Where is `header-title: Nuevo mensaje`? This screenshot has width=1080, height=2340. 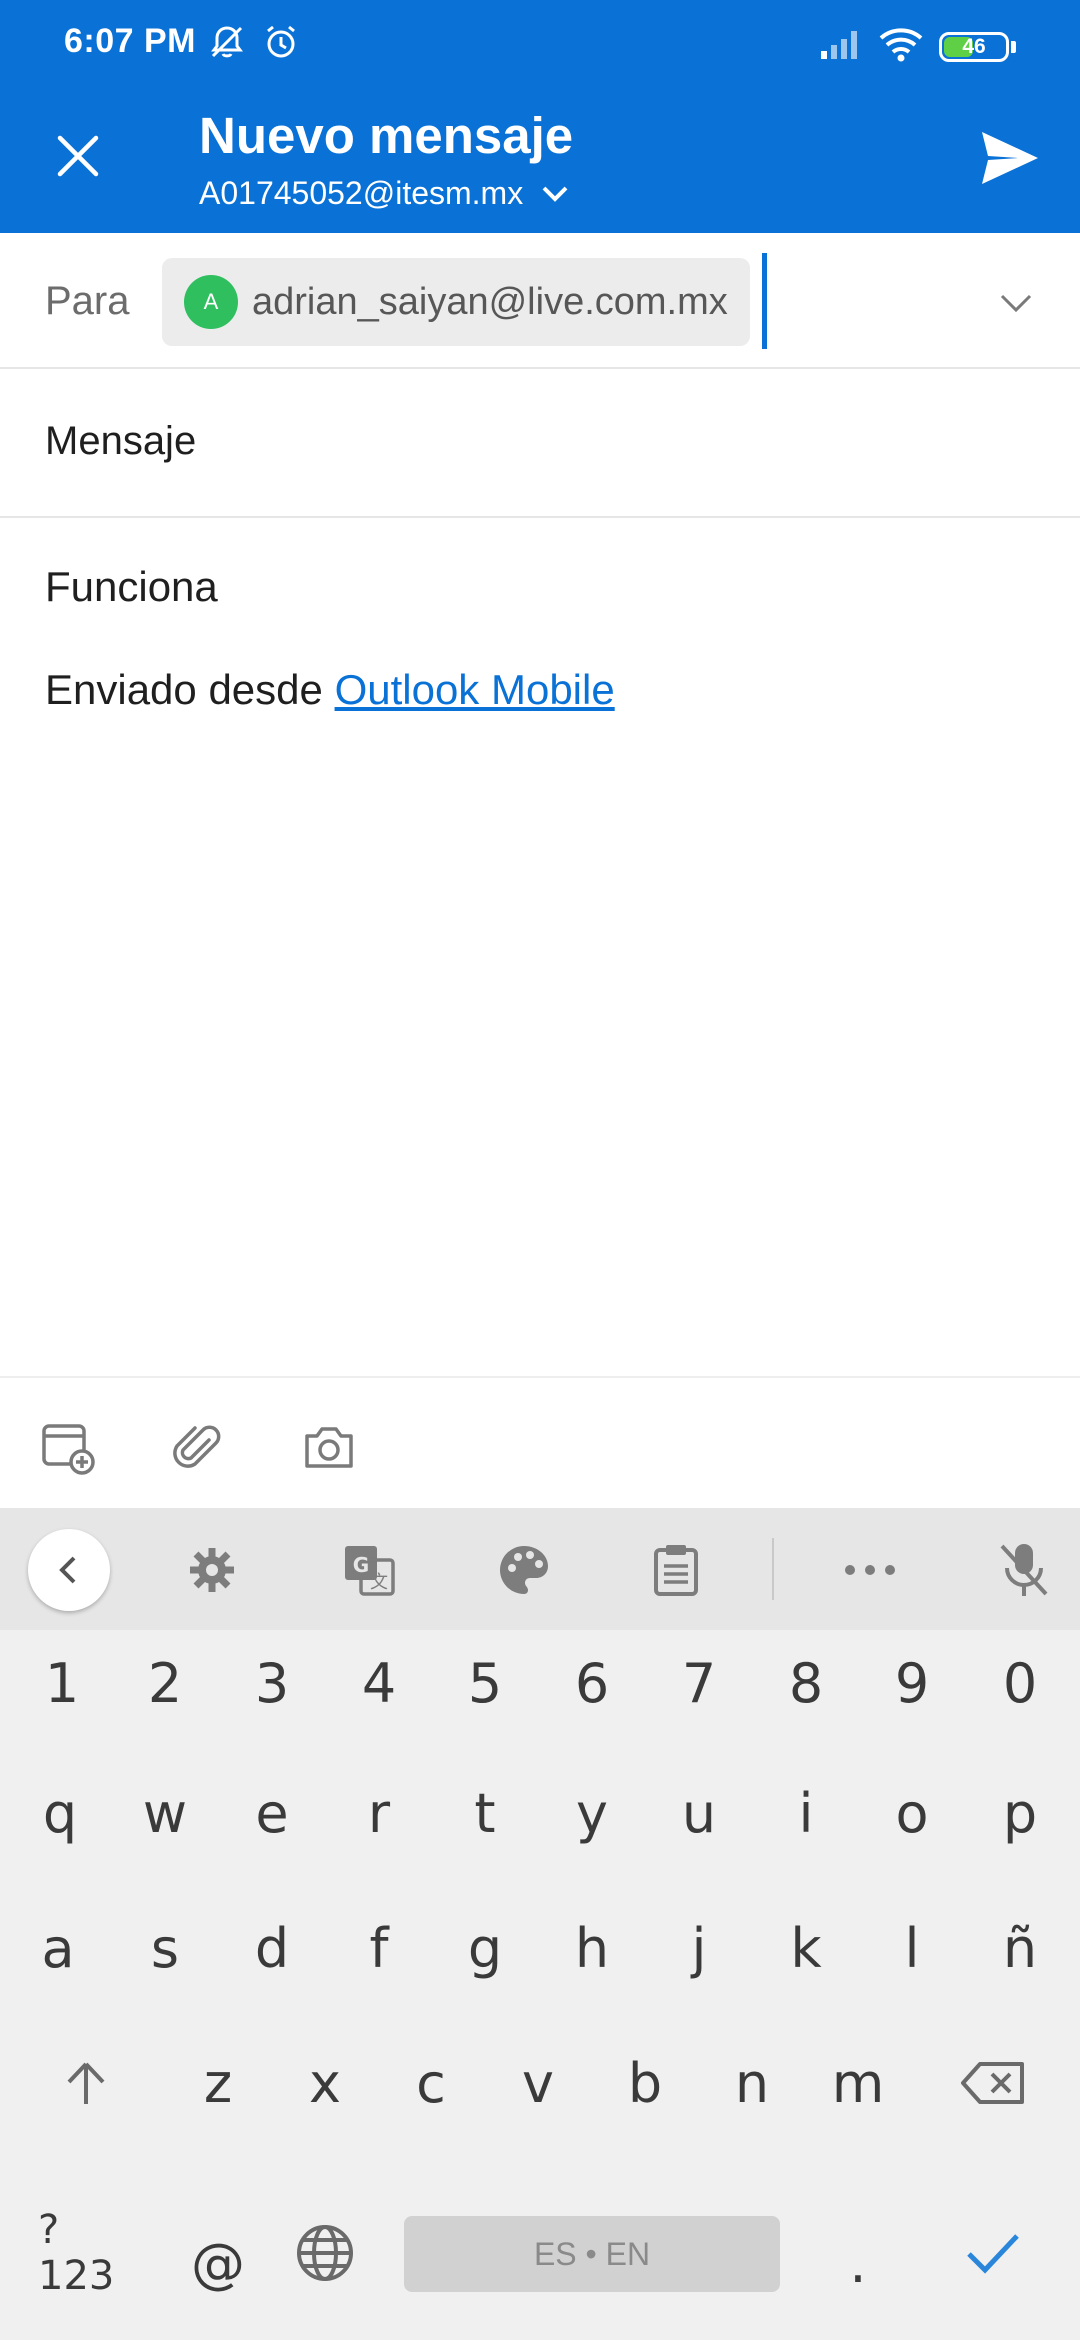
header-title: Nuevo mensaje is located at coordinates (386, 135).